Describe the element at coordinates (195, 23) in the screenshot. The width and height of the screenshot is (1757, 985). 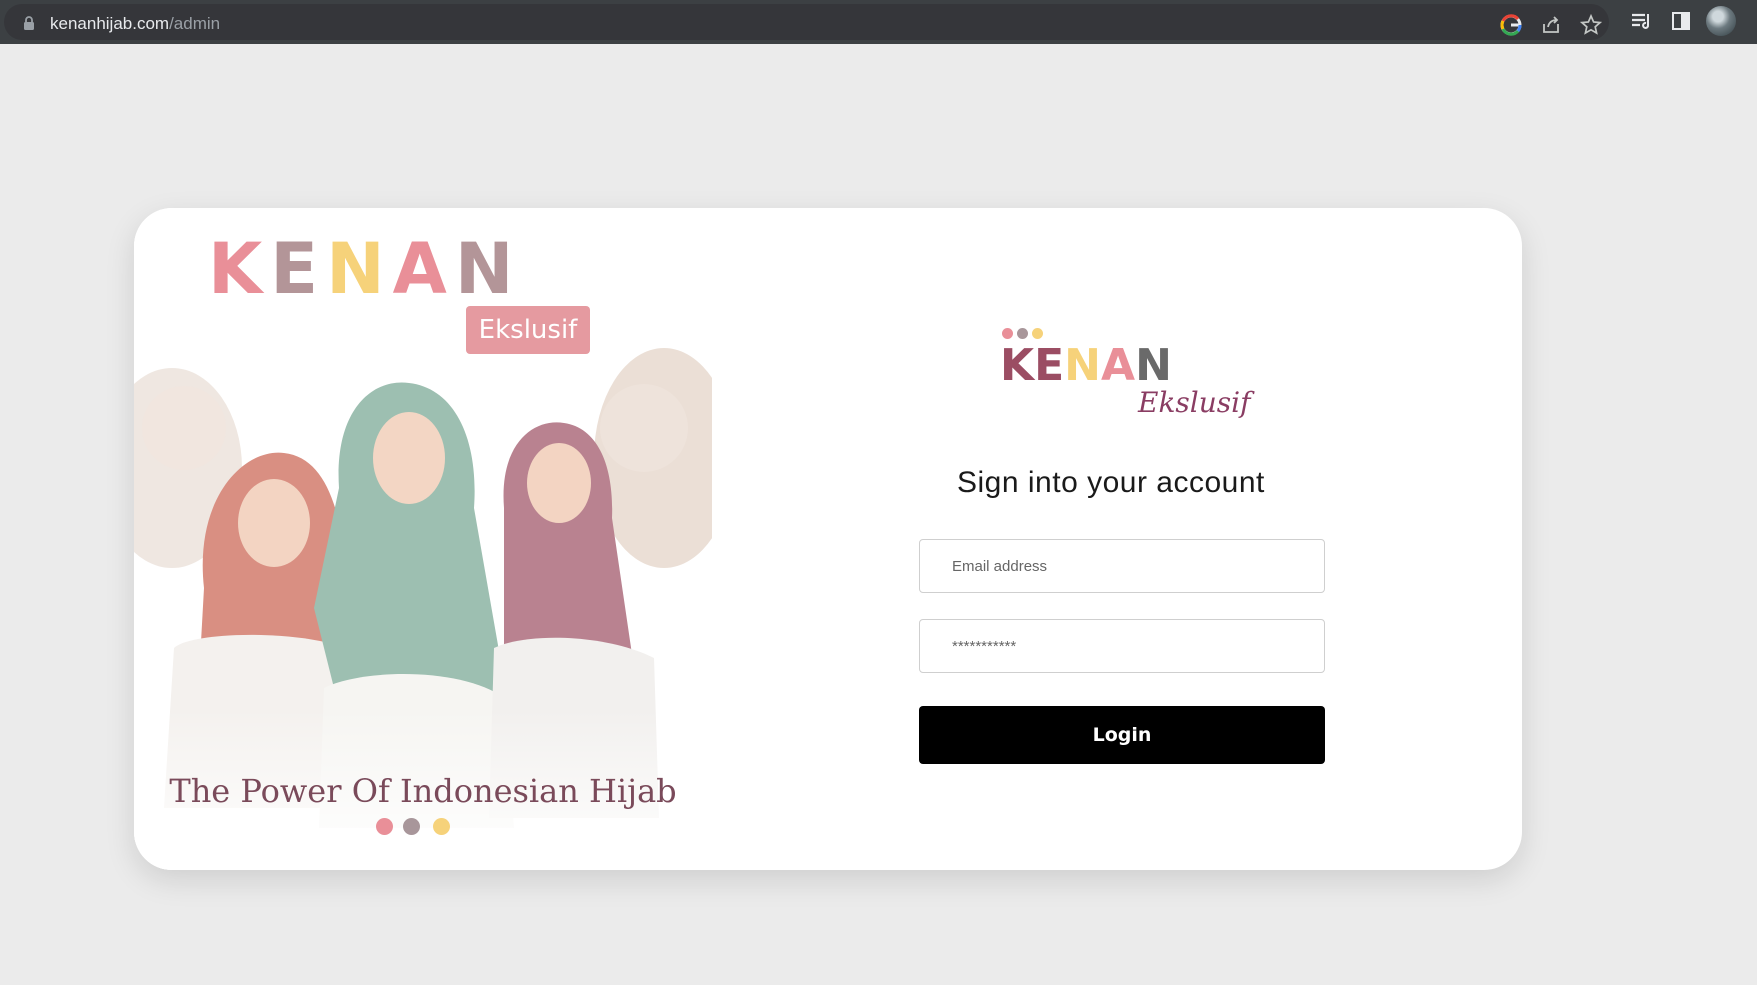
I see `url-path: /admin` at that location.